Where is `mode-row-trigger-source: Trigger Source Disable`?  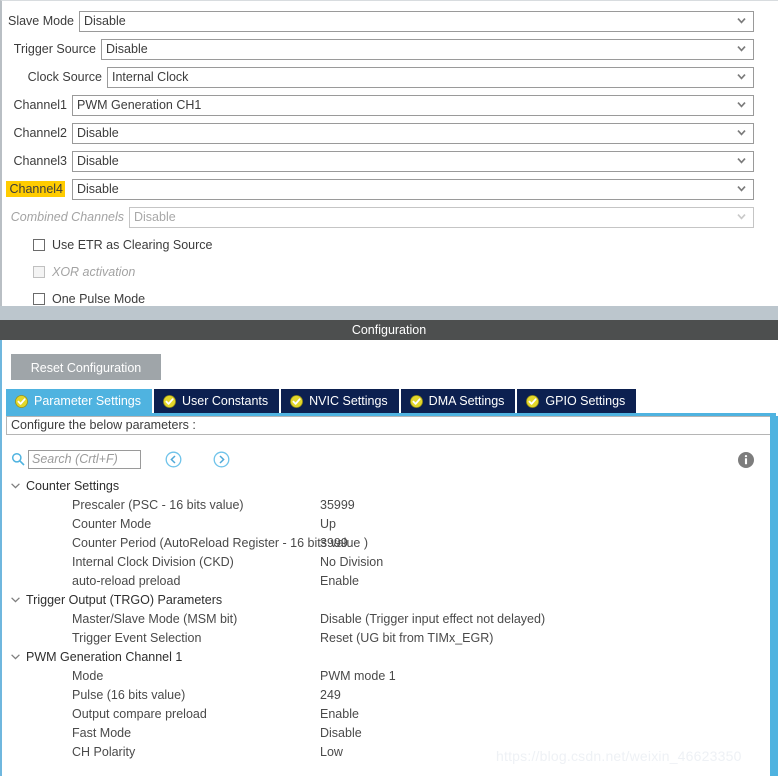
mode-row-trigger-source: Trigger Source Disable is located at coordinates (390, 49).